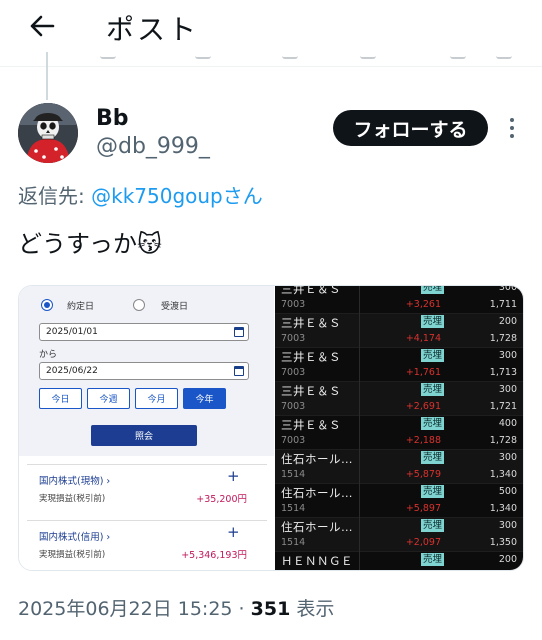 This screenshot has width=542, height=640. Describe the element at coordinates (153, 29) in the screenshot. I see `page-title: ポスト` at that location.